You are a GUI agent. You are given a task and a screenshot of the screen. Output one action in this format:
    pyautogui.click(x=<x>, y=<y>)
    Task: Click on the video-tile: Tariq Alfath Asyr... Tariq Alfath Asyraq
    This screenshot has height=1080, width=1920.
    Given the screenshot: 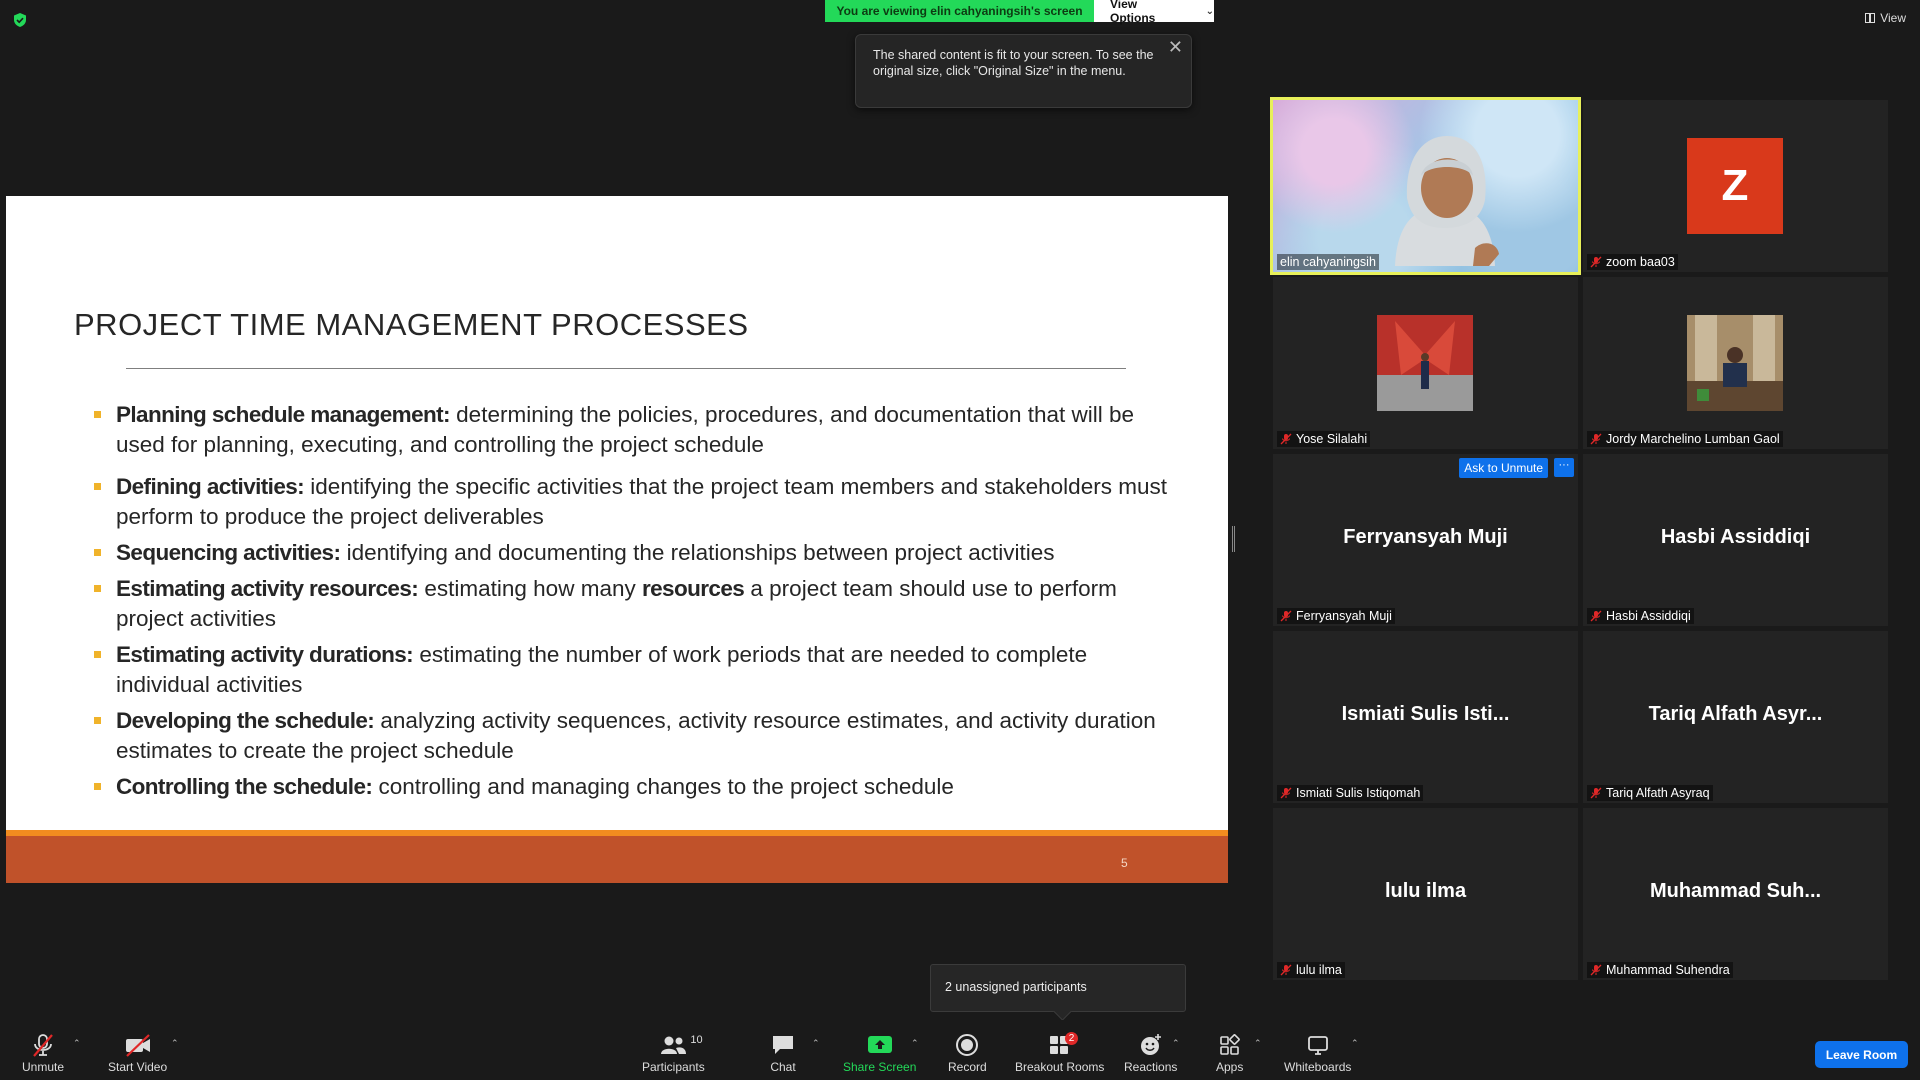 What is the action you would take?
    pyautogui.click(x=1735, y=717)
    